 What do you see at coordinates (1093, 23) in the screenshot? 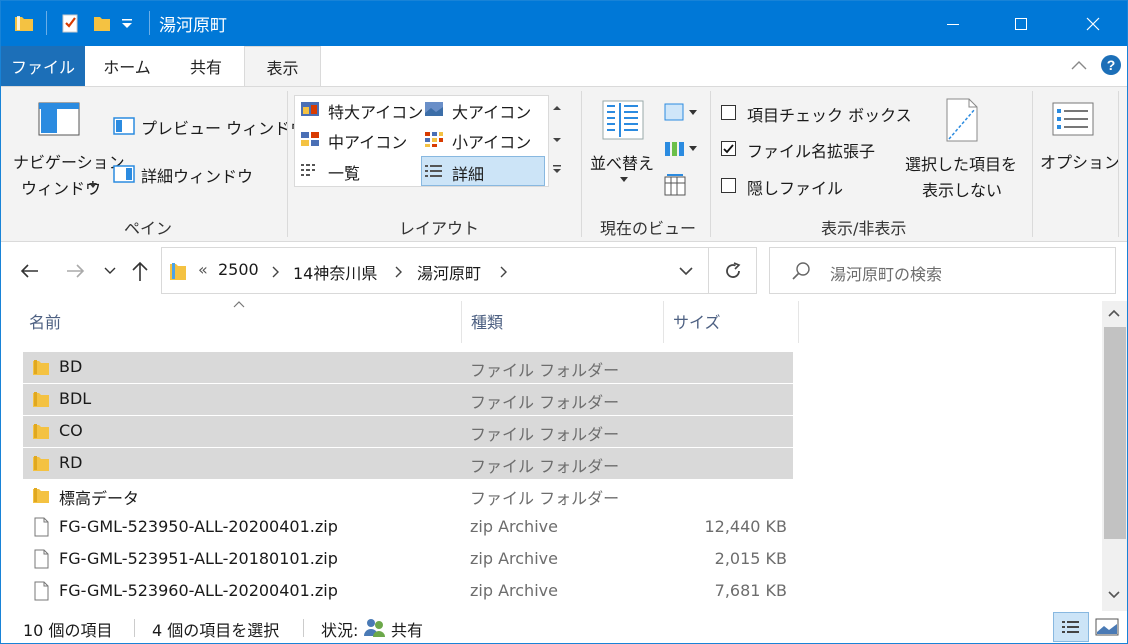
I see `close-button` at bounding box center [1093, 23].